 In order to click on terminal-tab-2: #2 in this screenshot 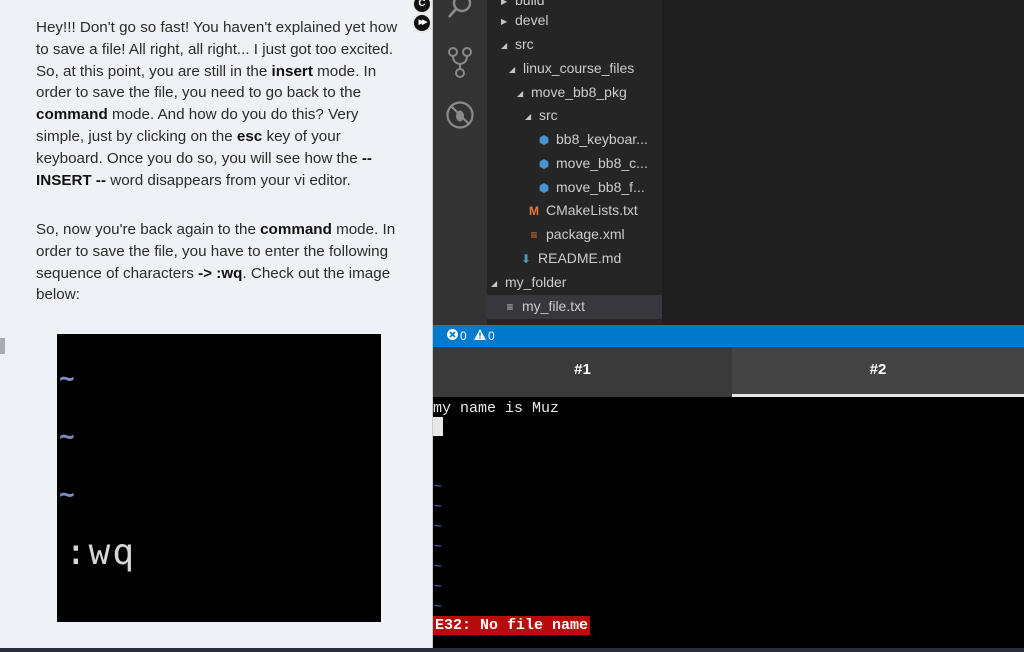, I will do `click(878, 372)`.